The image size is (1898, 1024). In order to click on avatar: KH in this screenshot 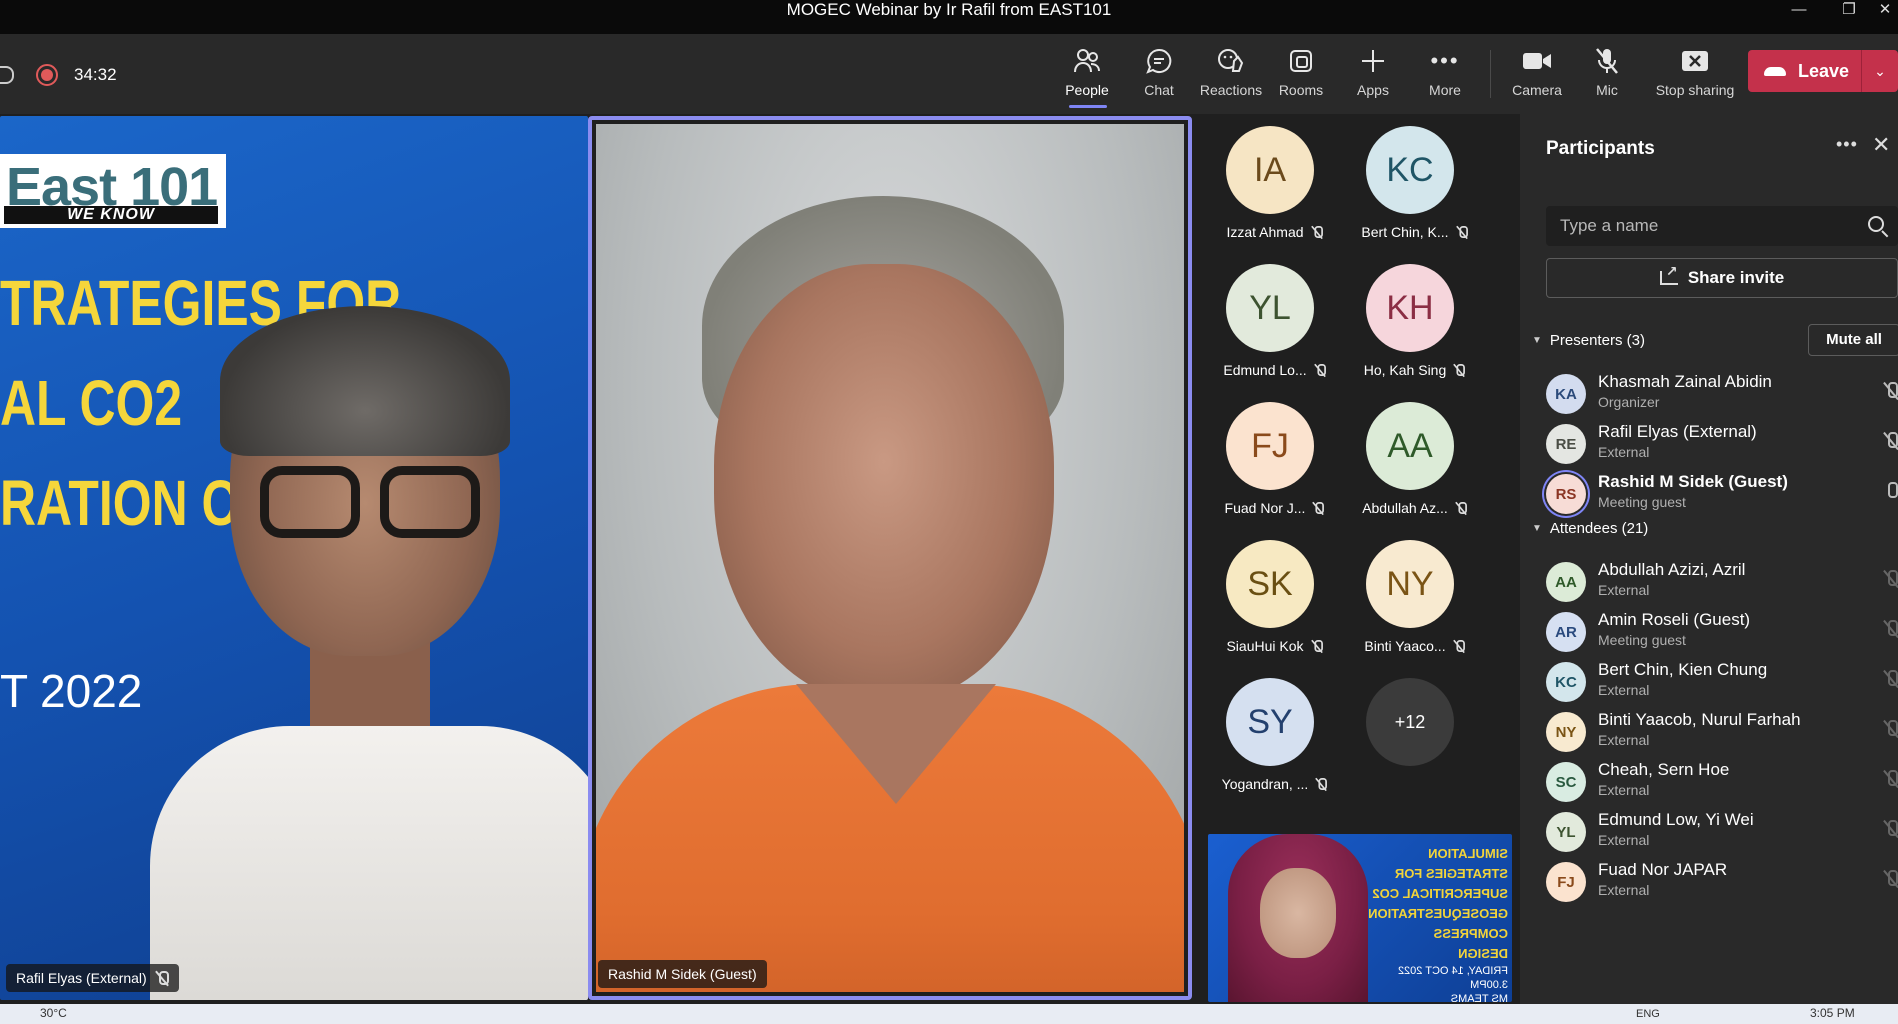, I will do `click(1410, 308)`.